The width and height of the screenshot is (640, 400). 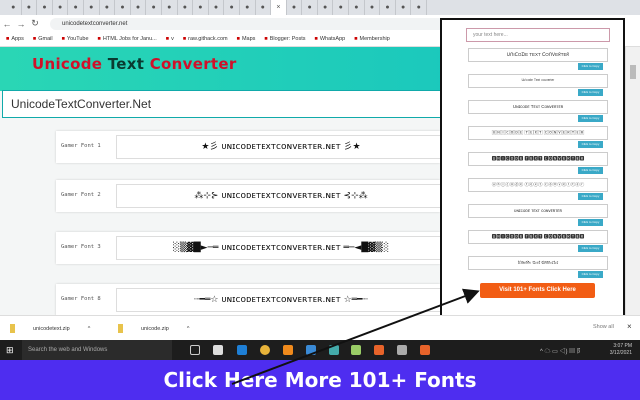 I want to click on text-input: UnicodeTextConverter.Net, so click(x=222, y=104).